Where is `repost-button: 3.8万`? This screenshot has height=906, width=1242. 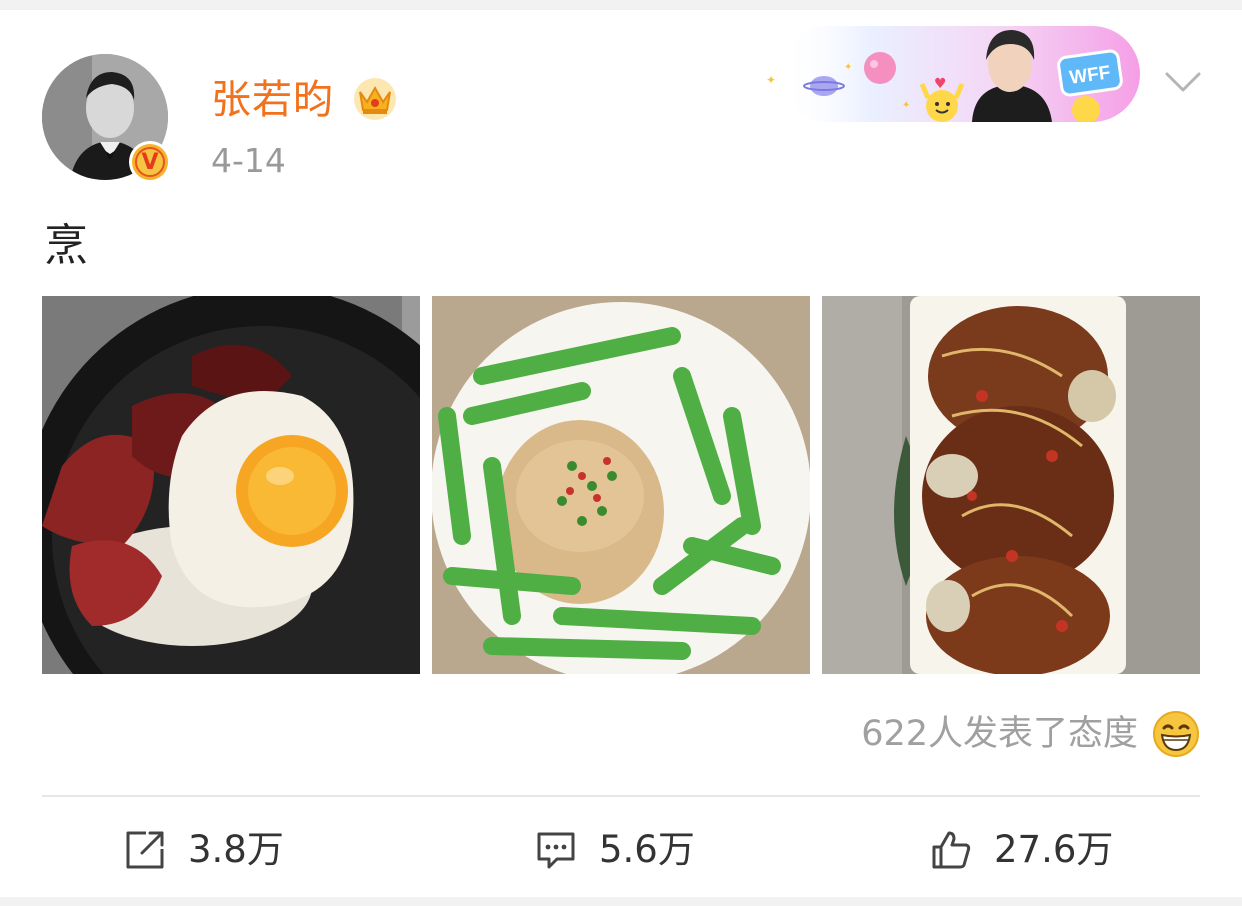
repost-button: 3.8万 is located at coordinates (204, 850).